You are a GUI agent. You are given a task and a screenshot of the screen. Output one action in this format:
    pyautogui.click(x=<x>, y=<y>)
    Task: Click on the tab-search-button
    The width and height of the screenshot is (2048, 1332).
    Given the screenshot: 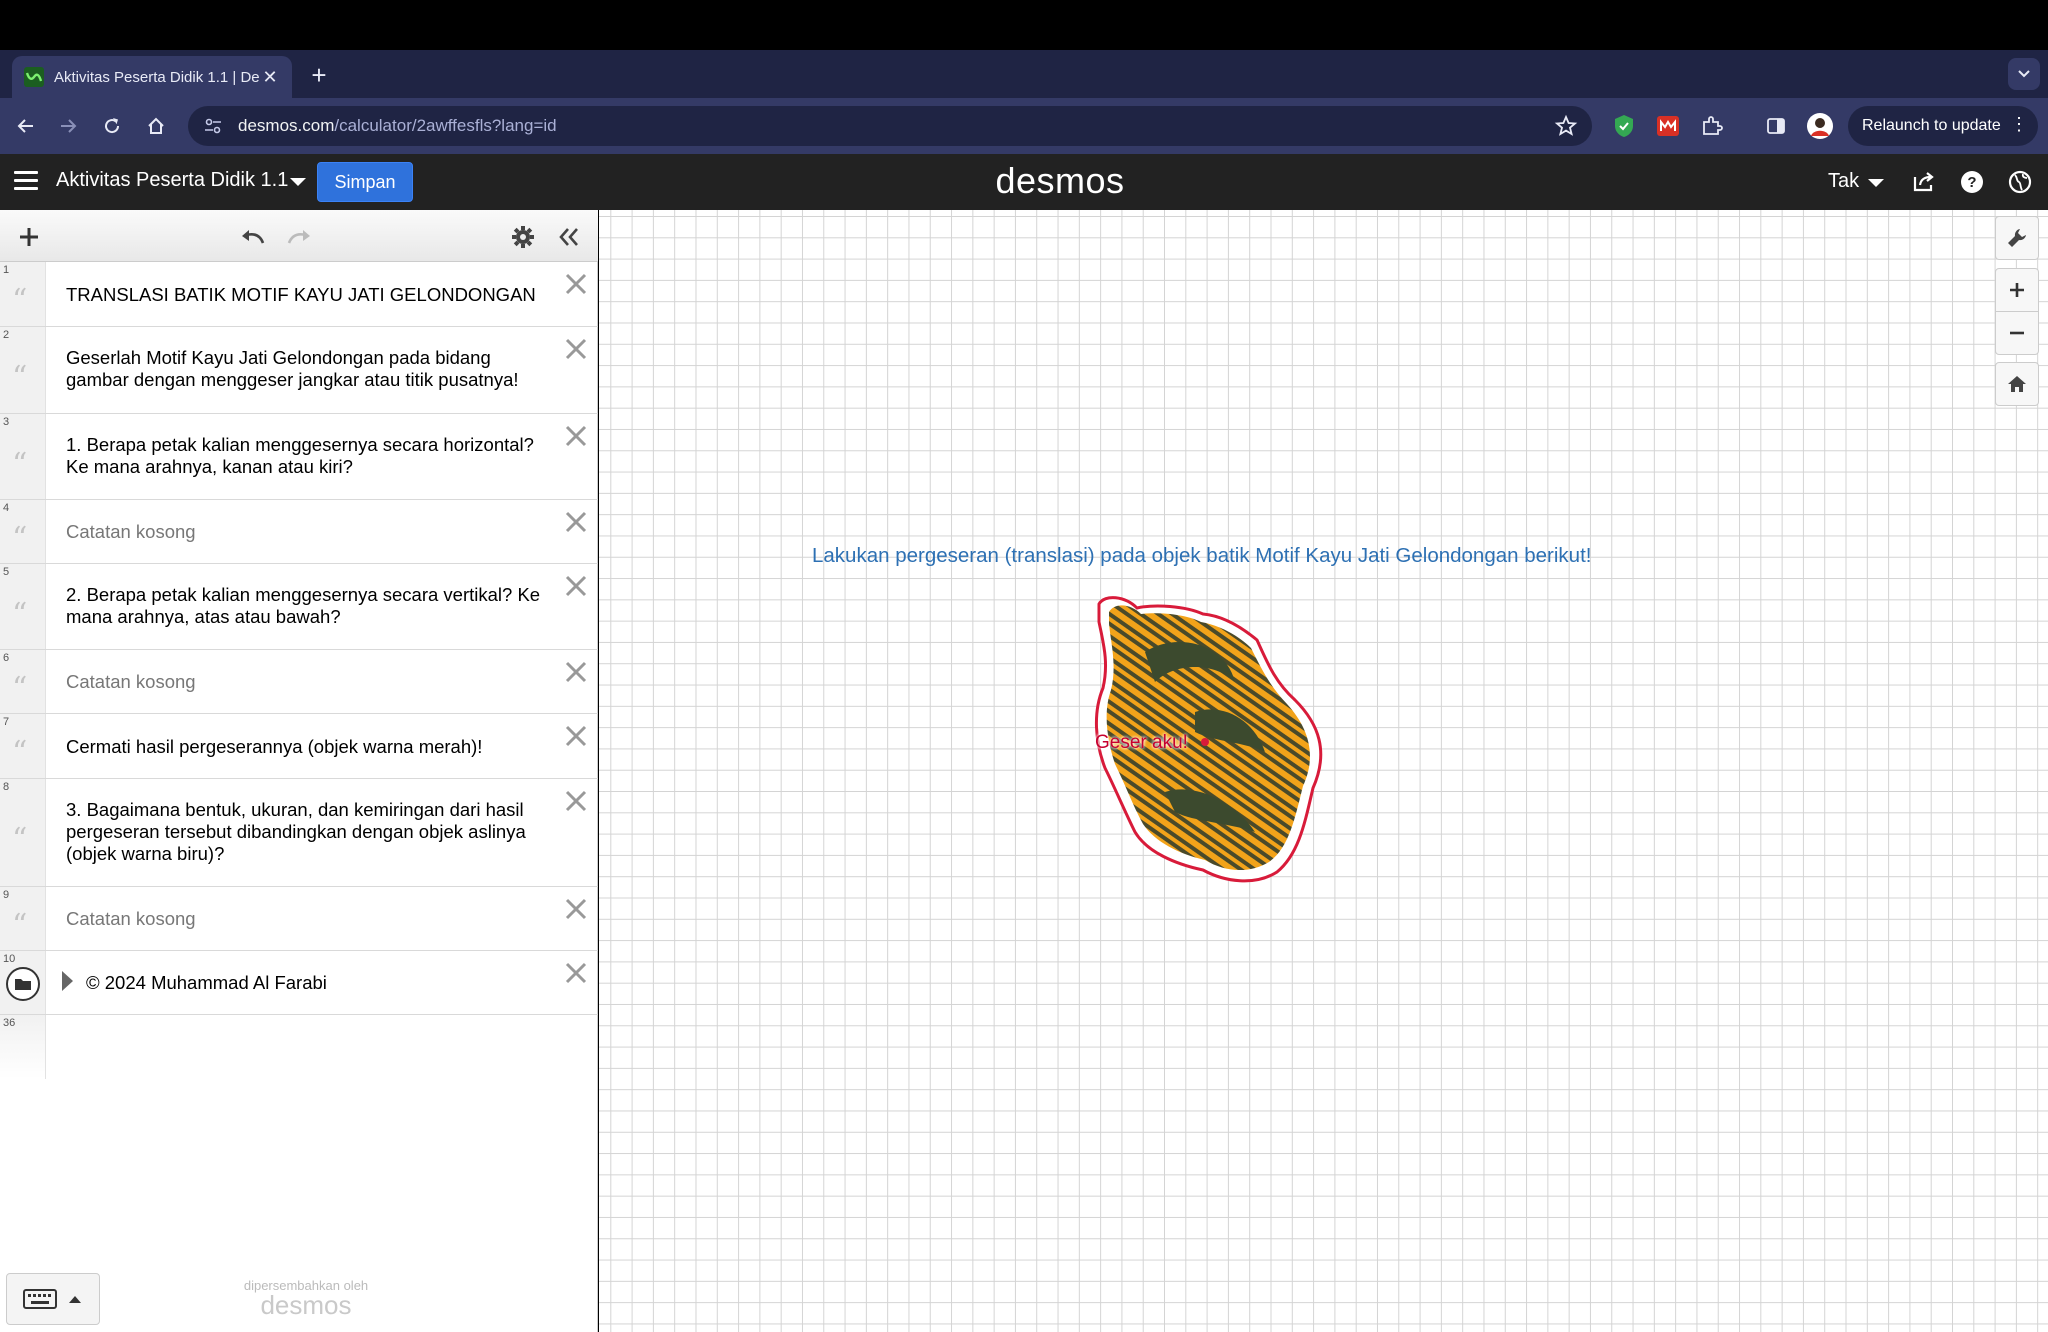 What is the action you would take?
    pyautogui.click(x=2024, y=74)
    